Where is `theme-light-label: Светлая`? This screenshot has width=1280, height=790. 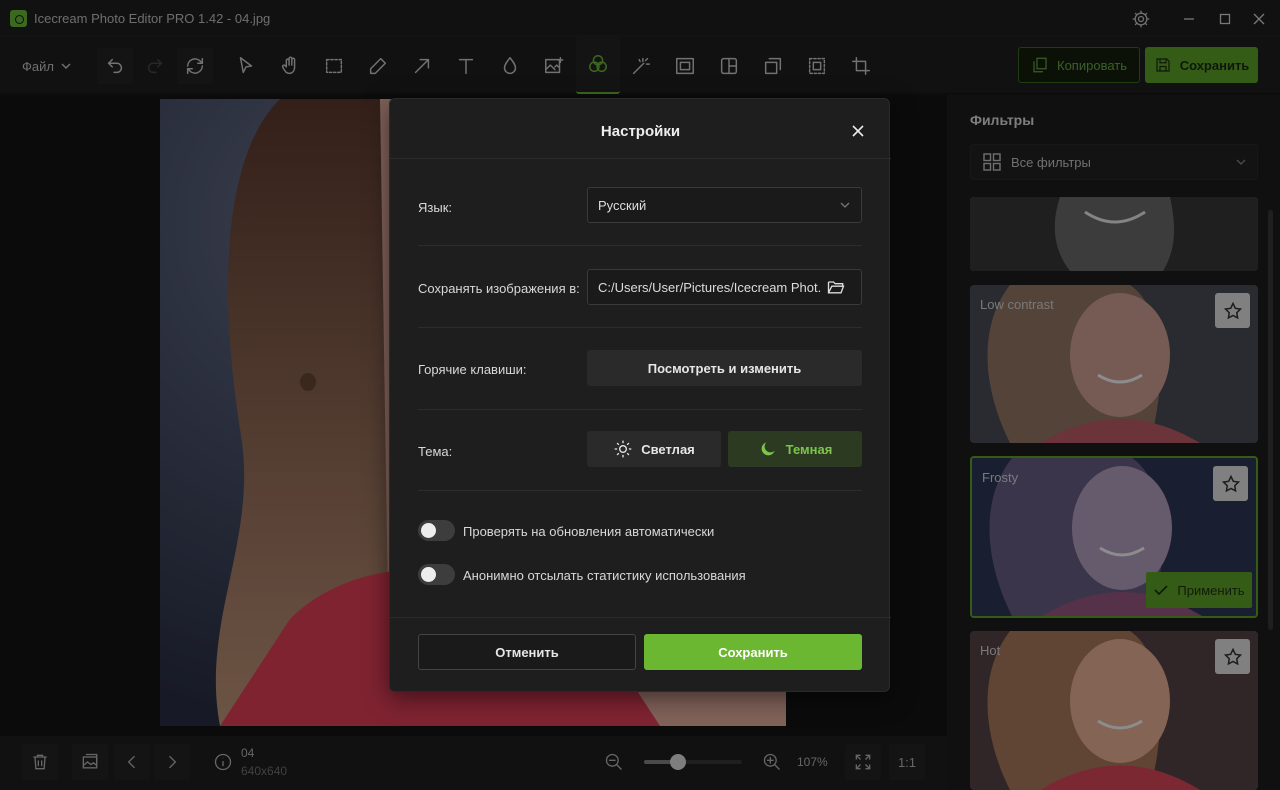 theme-light-label: Светлая is located at coordinates (668, 449).